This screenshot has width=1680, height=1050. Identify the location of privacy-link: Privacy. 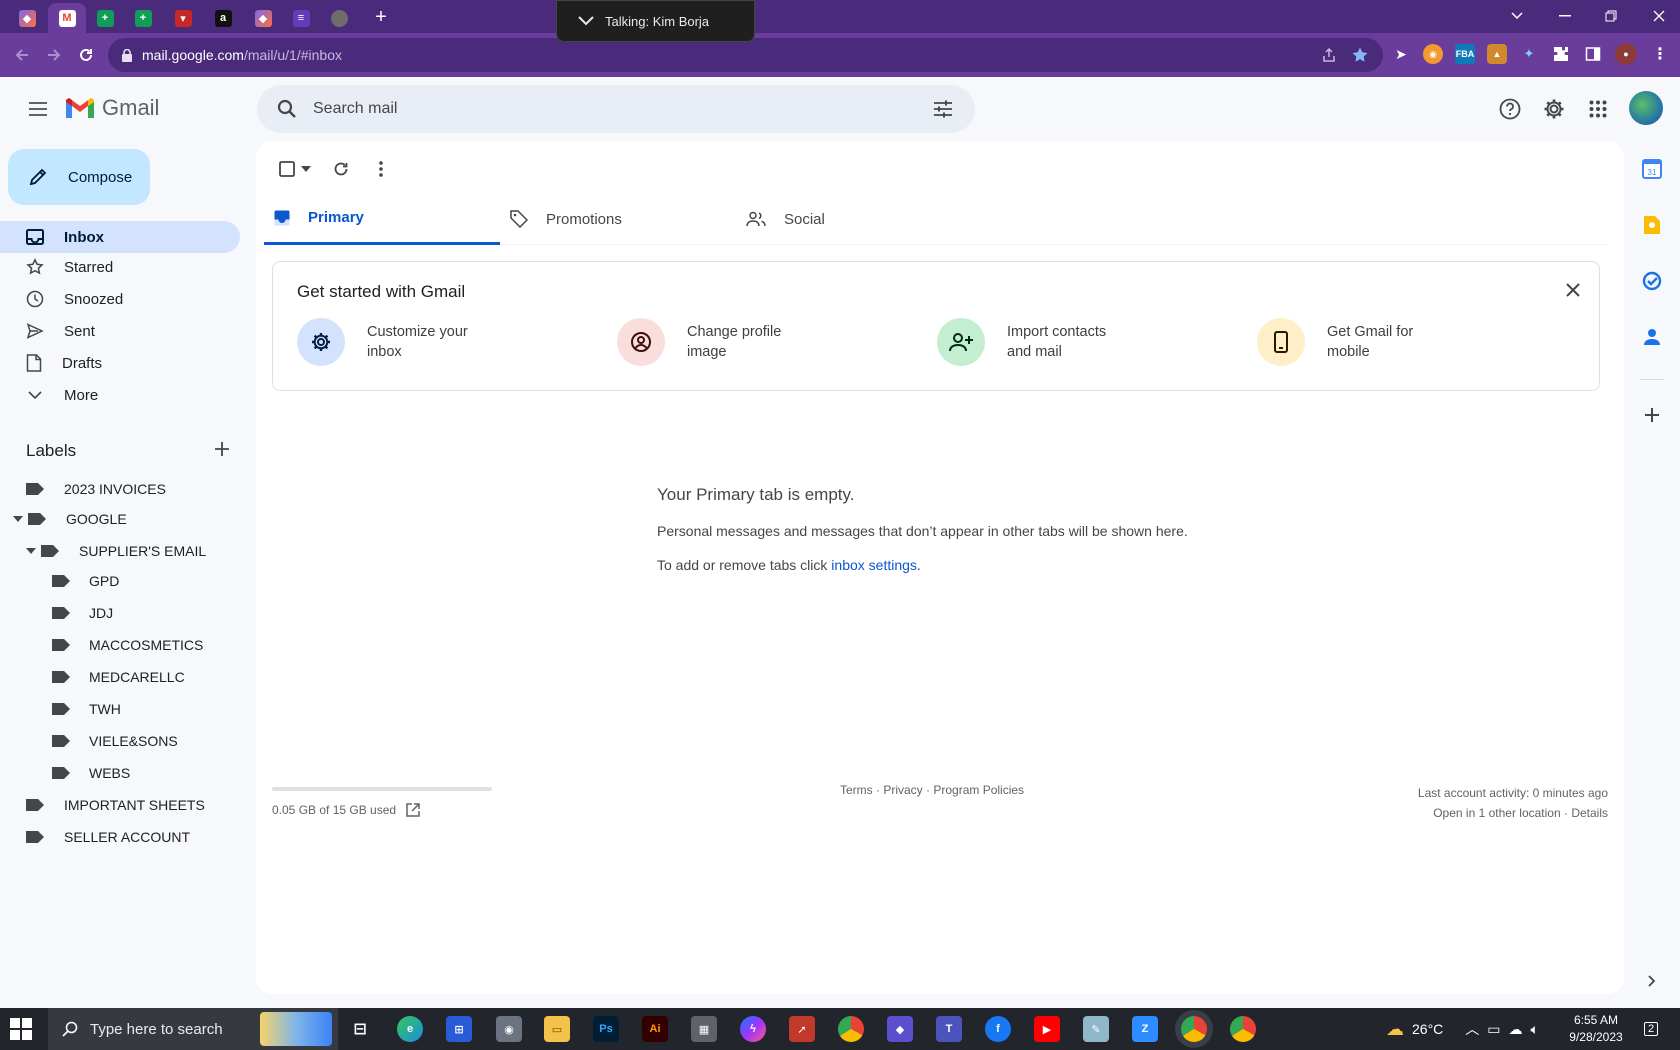
(902, 790).